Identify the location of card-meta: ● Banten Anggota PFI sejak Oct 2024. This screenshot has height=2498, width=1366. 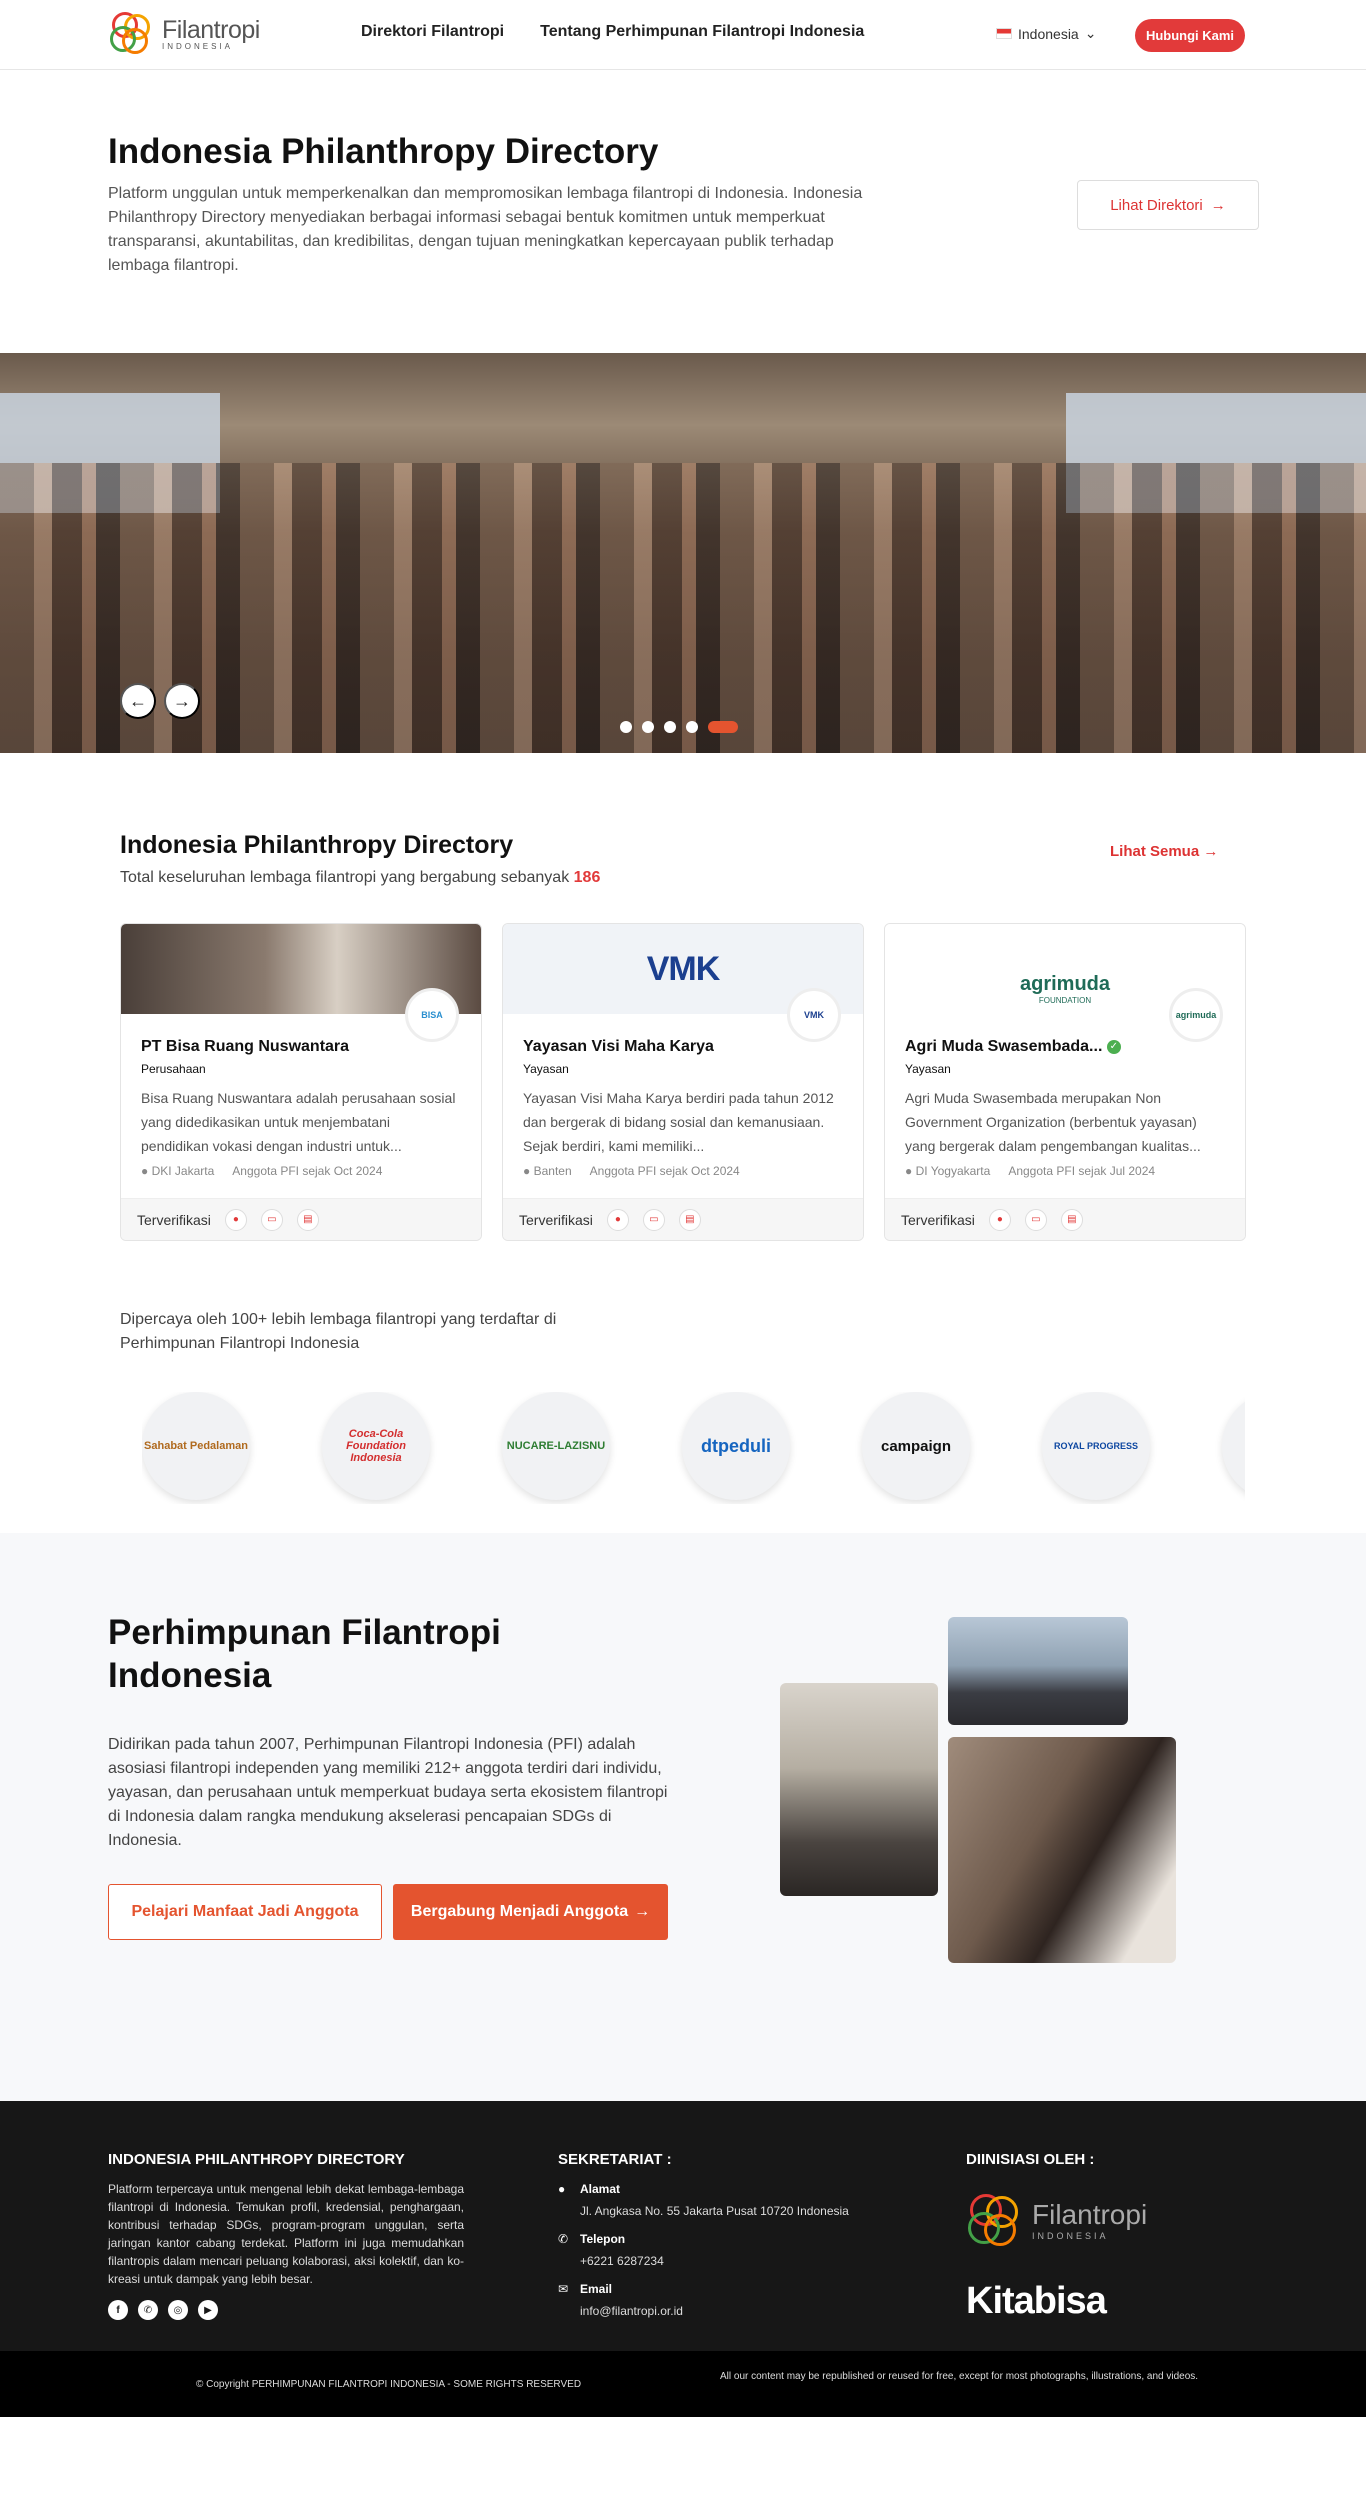
(631, 1171).